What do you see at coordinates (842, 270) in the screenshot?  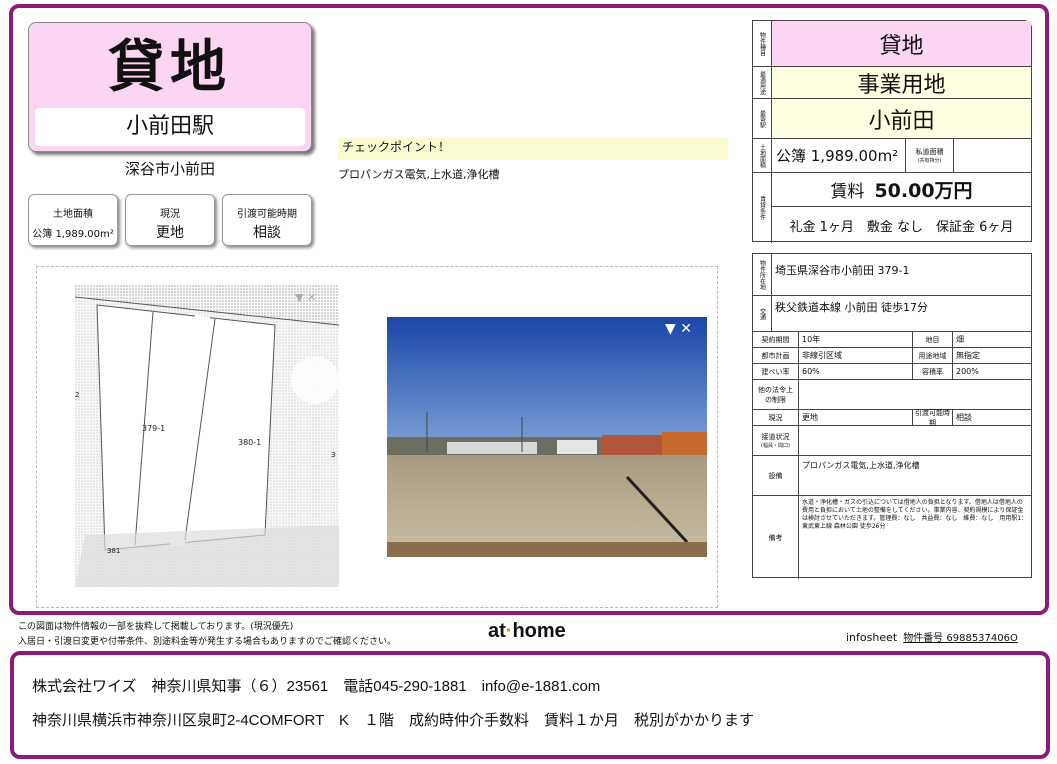 I see `detail-address: 埼玉県深谷市小前田 379-1` at bounding box center [842, 270].